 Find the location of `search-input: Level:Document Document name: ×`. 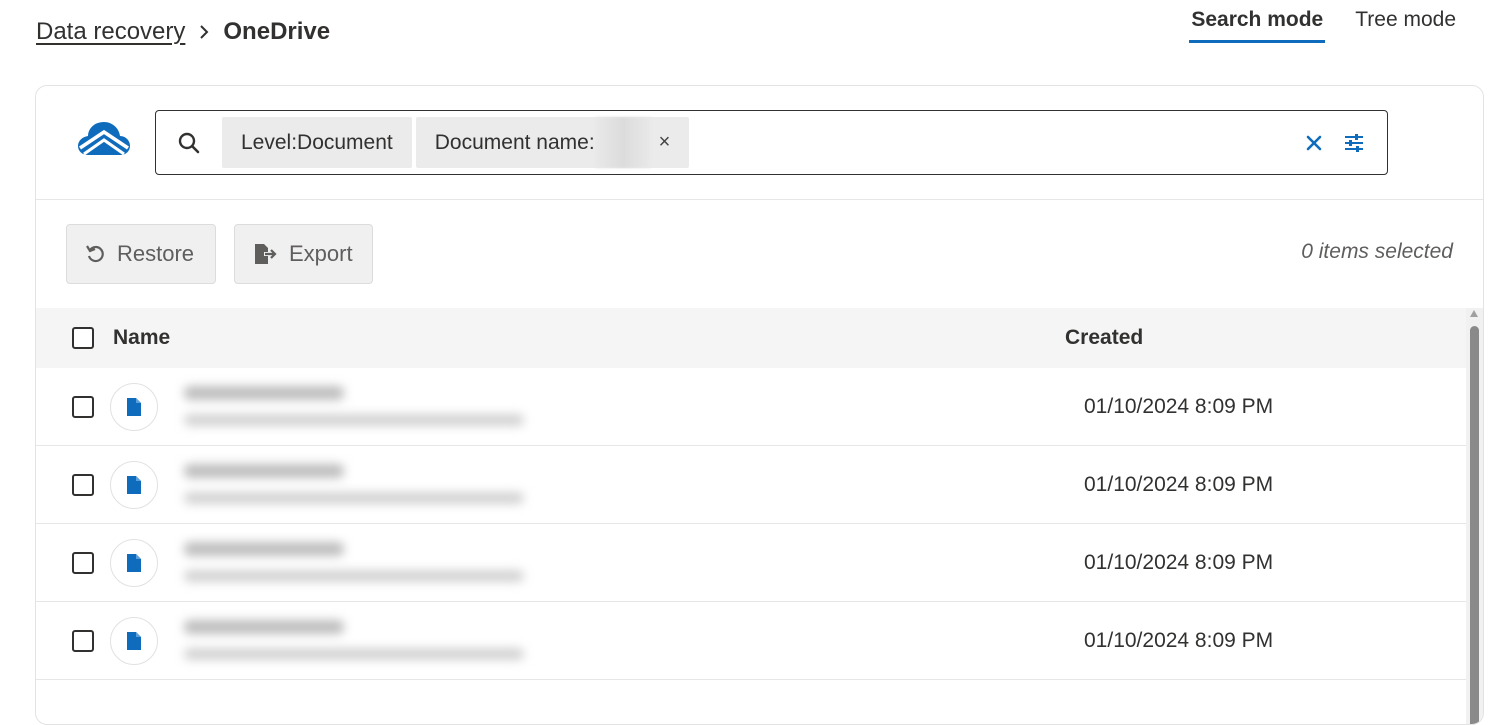

search-input: Level:Document Document name: × is located at coordinates (771, 142).